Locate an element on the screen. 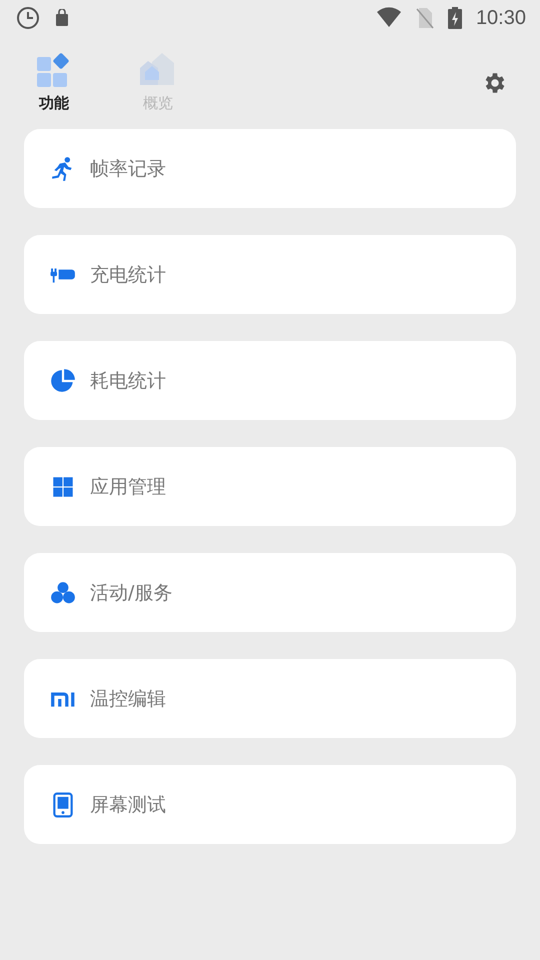  menu-card: 活动/服务 is located at coordinates (270, 592).